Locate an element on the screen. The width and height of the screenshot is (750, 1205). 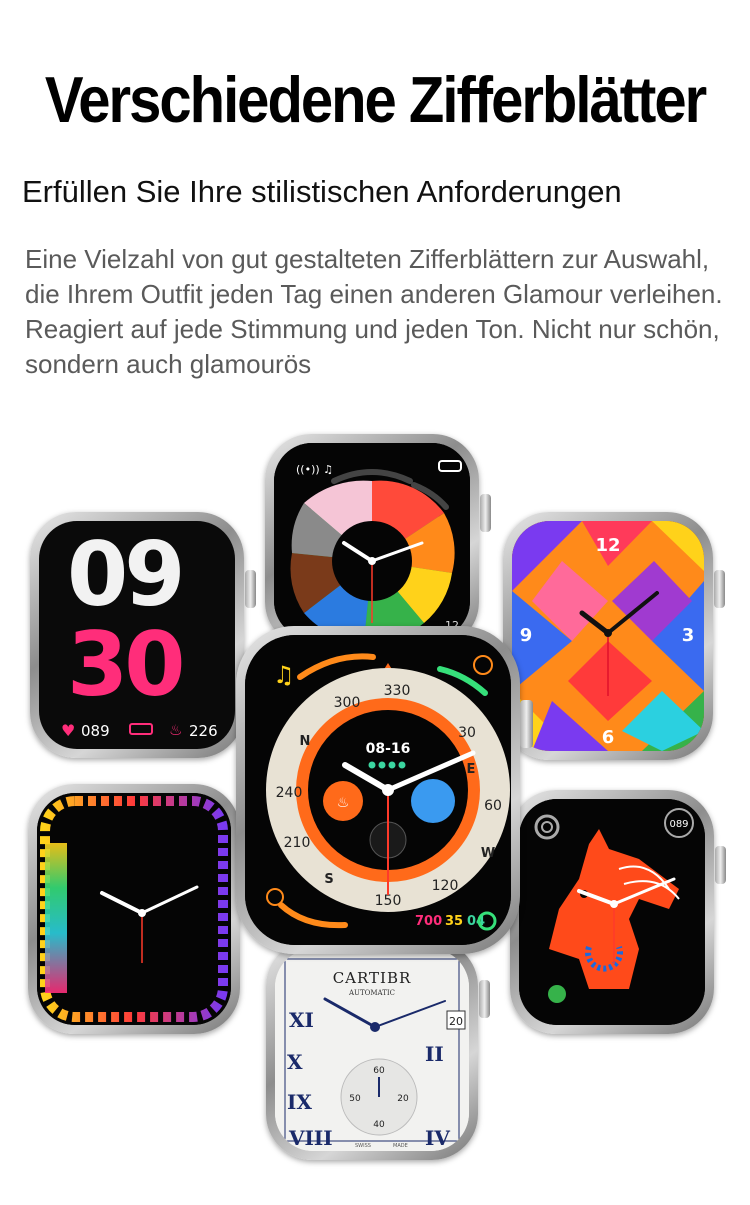
watch-horse: 089 is located at coordinates (618, 912).